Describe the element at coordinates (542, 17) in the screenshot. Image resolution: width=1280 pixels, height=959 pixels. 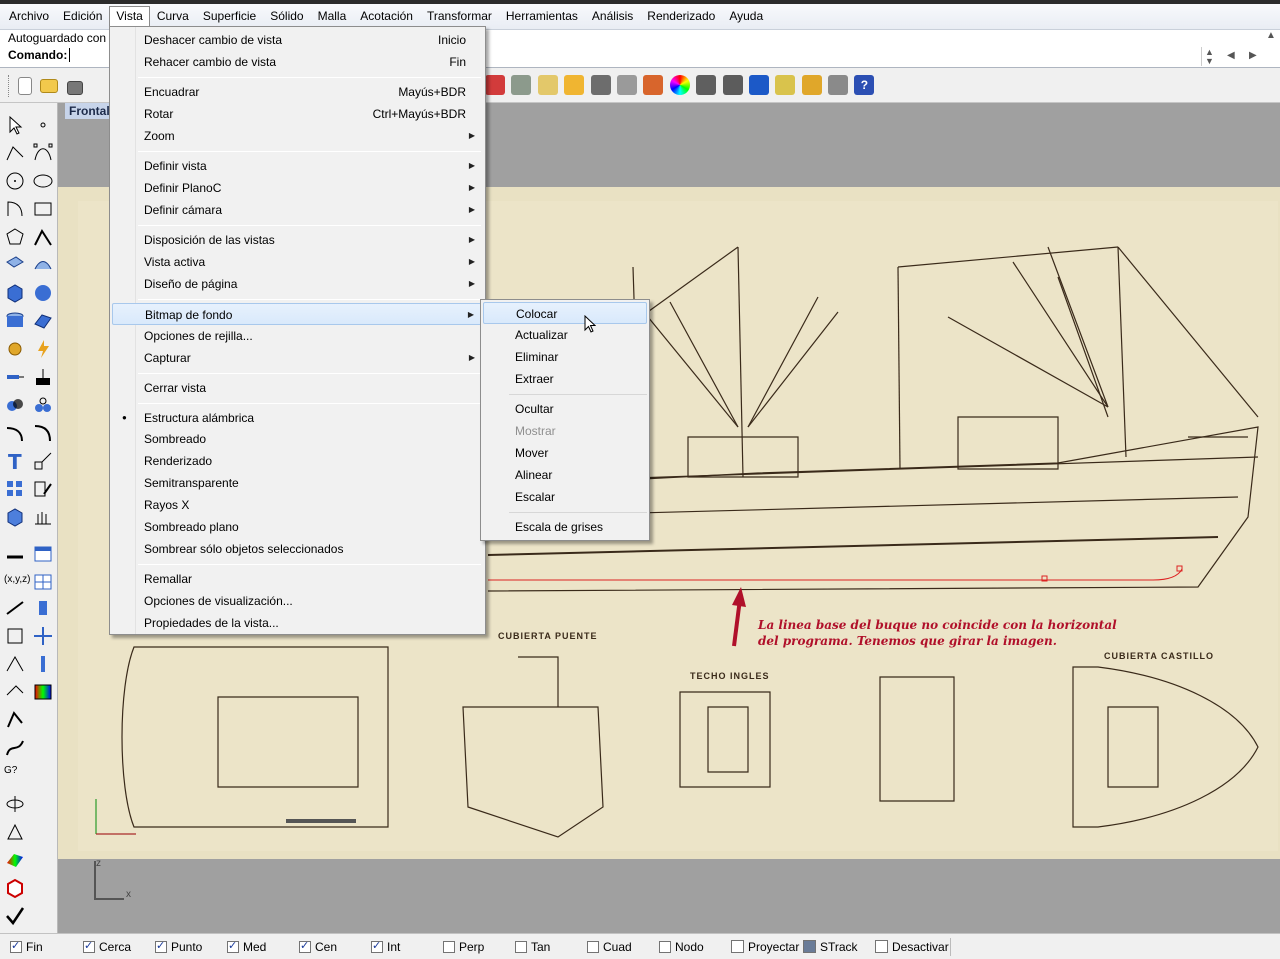
I see `menu-herramientas: Herramientas` at that location.